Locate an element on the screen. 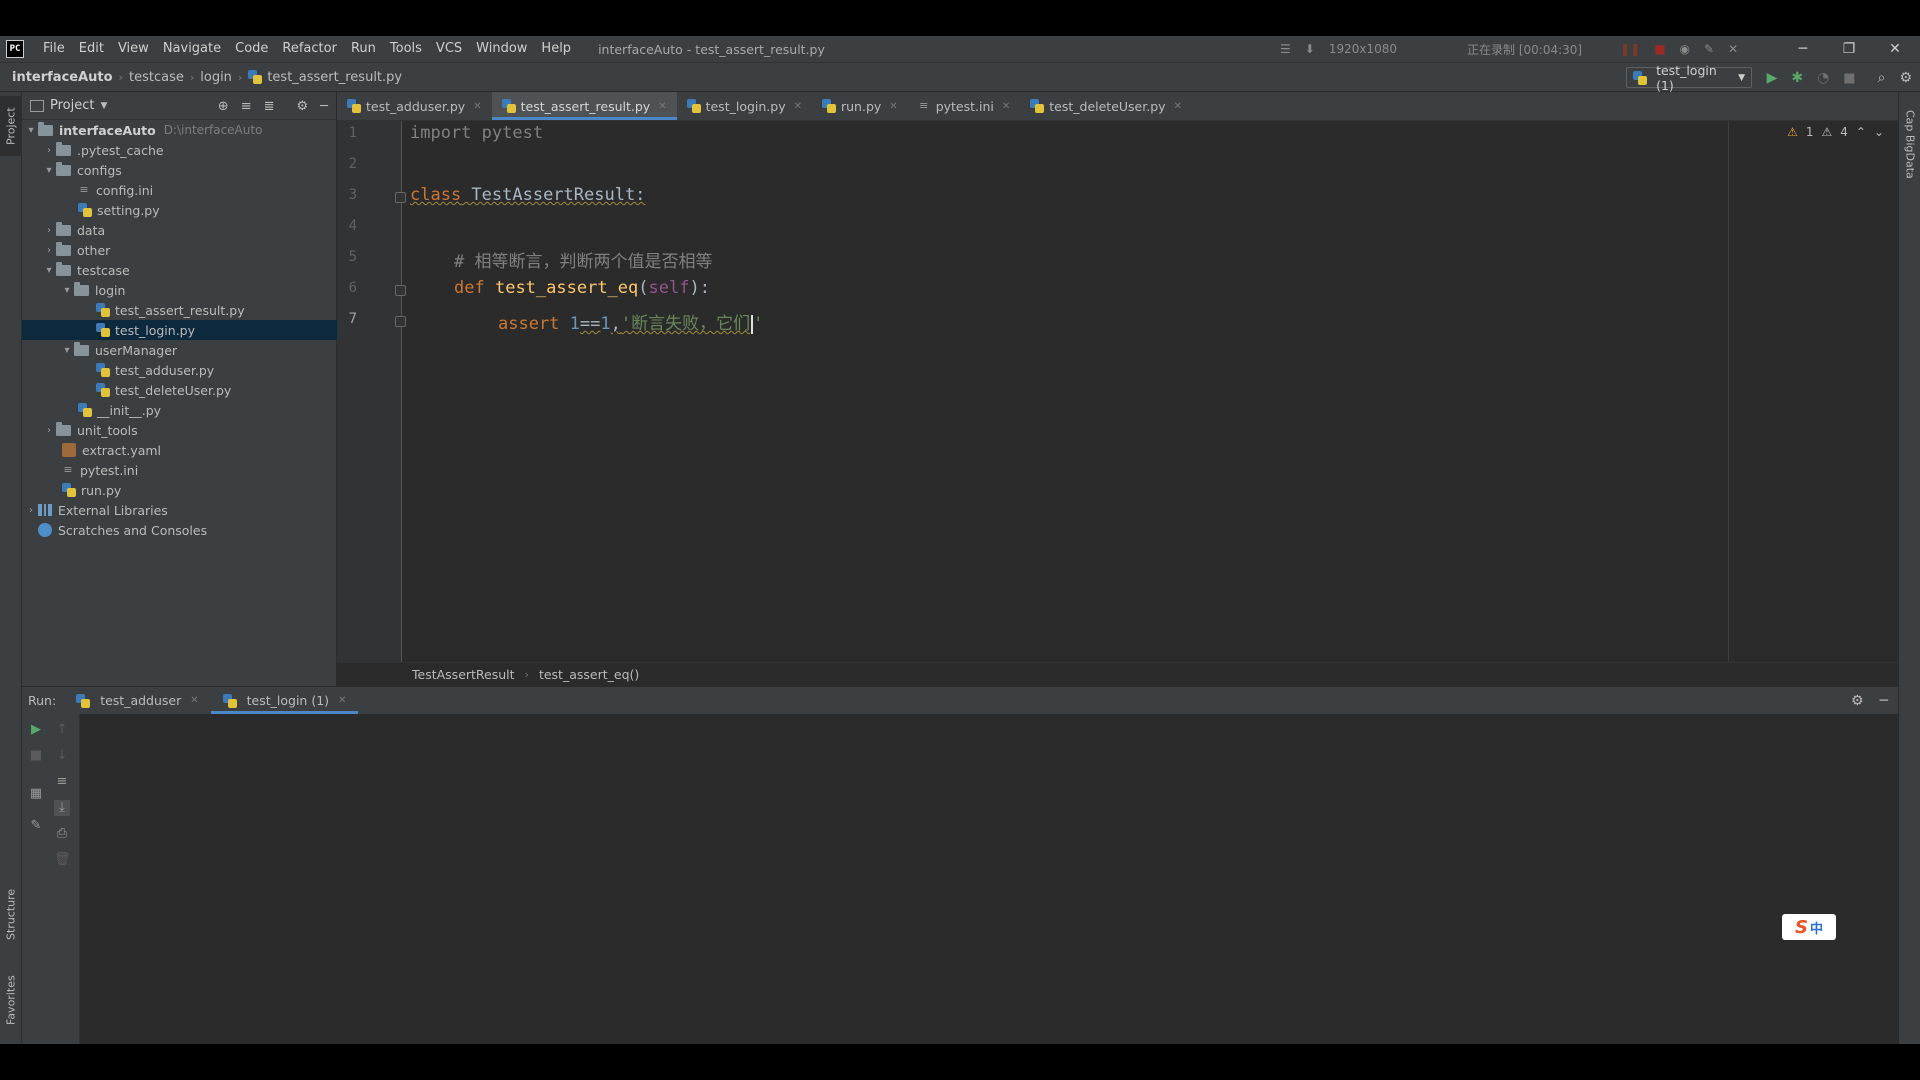  favorites-tool-tab: Favorites is located at coordinates (11, 1000).